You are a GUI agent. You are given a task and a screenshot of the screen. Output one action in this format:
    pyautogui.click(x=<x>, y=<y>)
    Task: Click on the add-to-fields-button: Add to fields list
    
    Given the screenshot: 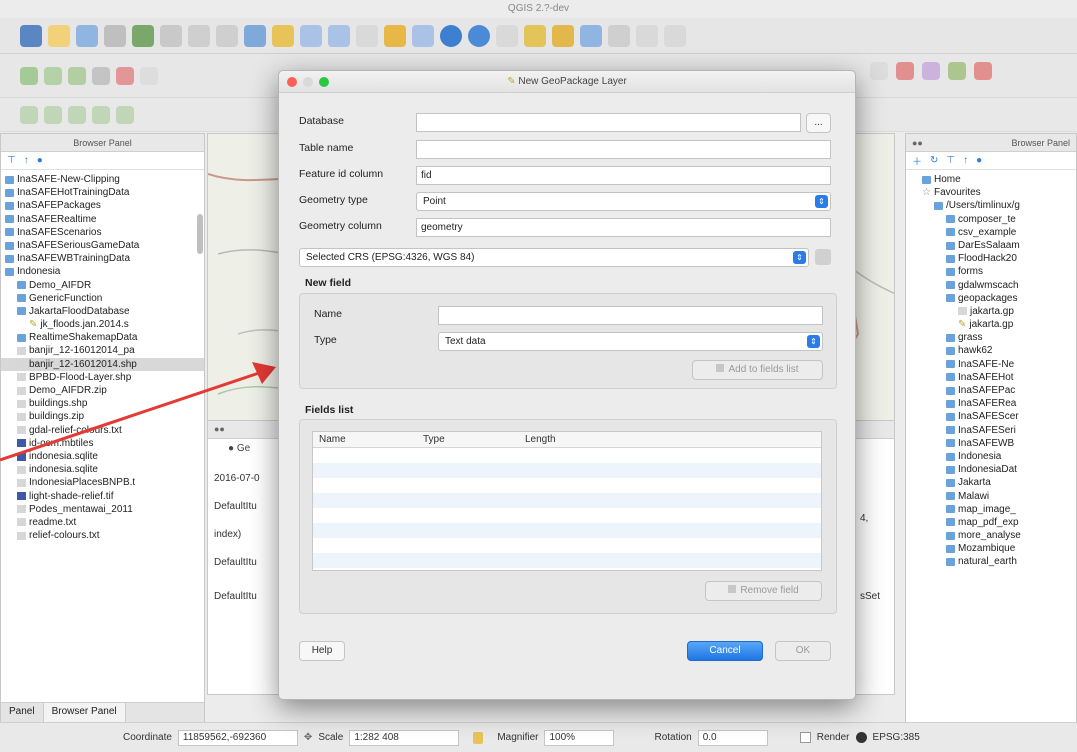 What is the action you would take?
    pyautogui.click(x=757, y=370)
    